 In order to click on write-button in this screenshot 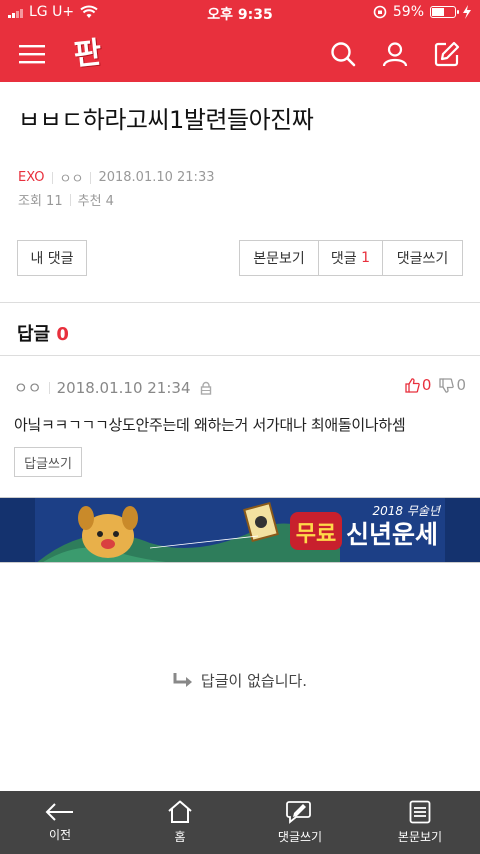, I will do `click(447, 54)`.